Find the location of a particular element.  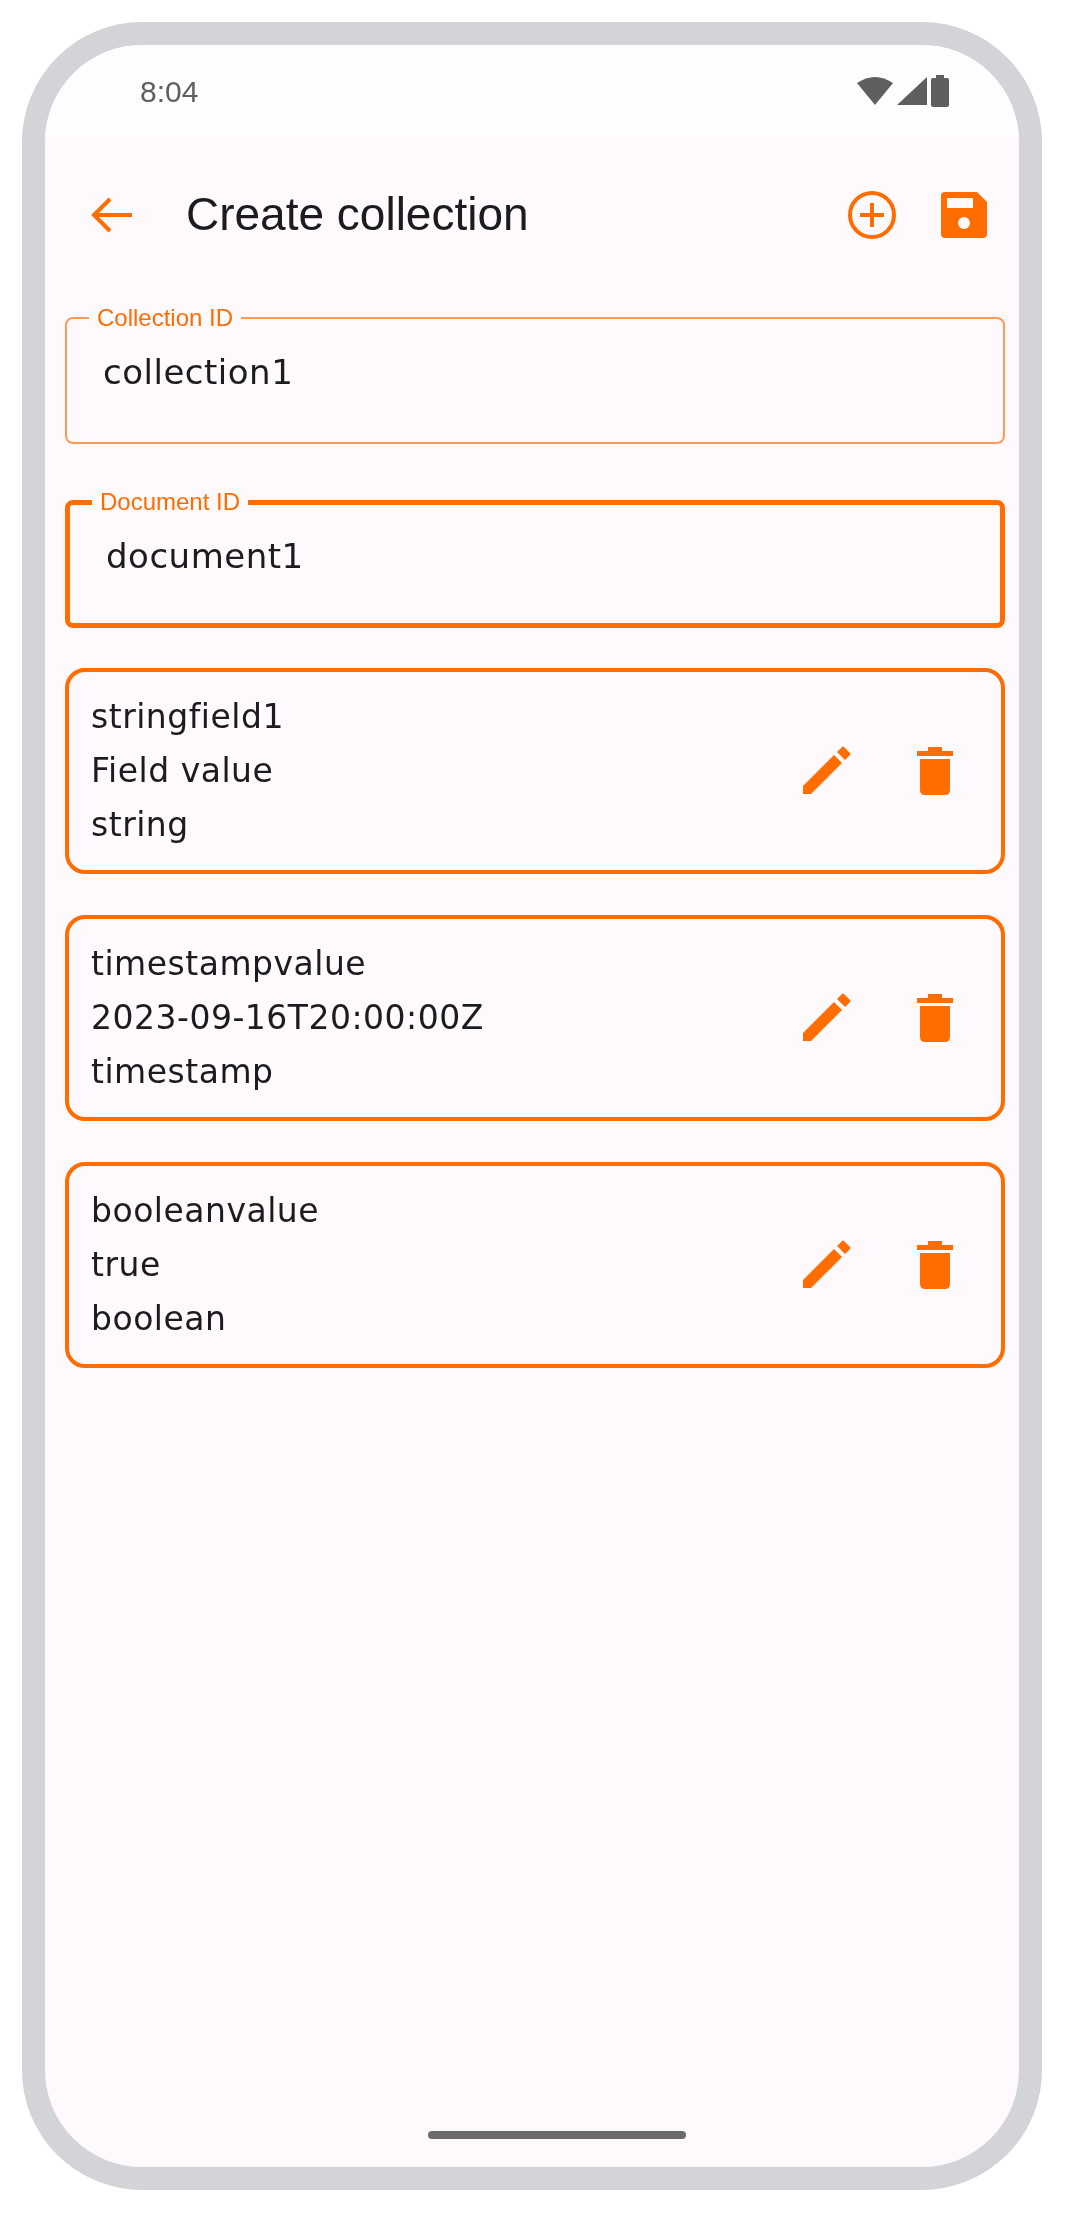

field-value: true is located at coordinates (126, 1265).